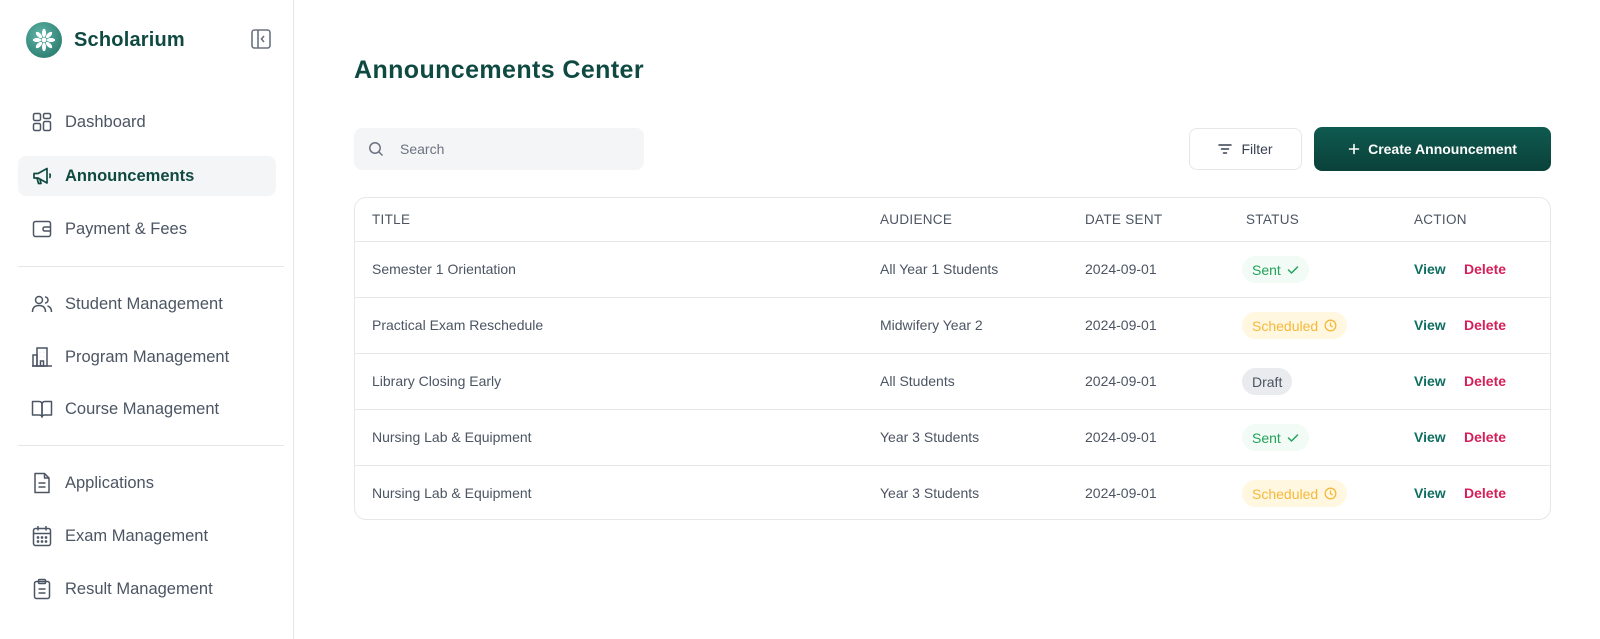 Image resolution: width=1600 pixels, height=639 pixels. What do you see at coordinates (1442, 149) in the screenshot?
I see `create-button-label: Create Announcement` at bounding box center [1442, 149].